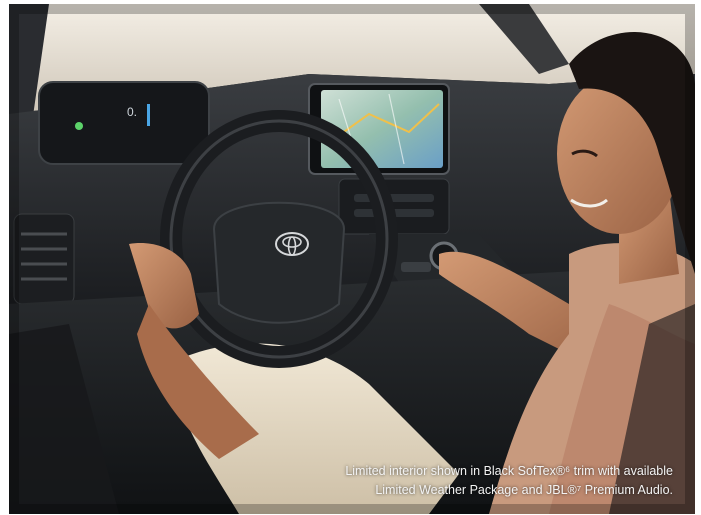 Image resolution: width=701 pixels, height=515 pixels. What do you see at coordinates (132, 112) in the screenshot?
I see `svg-text: 0.` at bounding box center [132, 112].